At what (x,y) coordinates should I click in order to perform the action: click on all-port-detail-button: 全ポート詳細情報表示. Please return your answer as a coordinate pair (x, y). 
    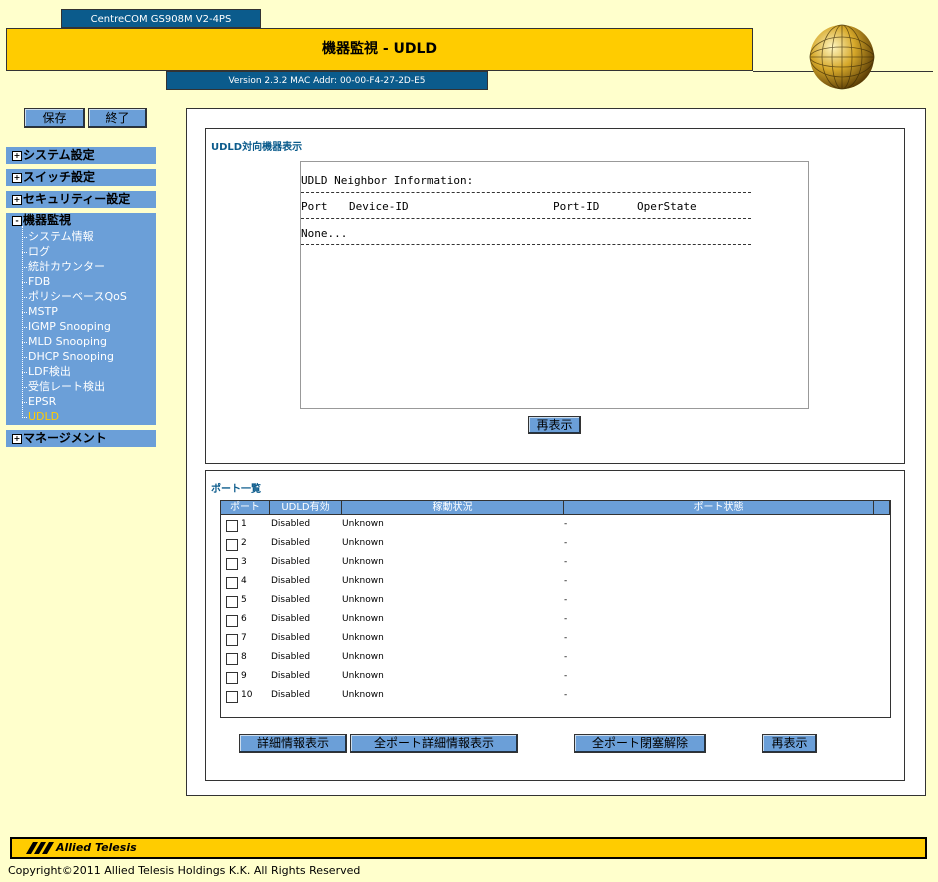
    Looking at the image, I should click on (434, 743).